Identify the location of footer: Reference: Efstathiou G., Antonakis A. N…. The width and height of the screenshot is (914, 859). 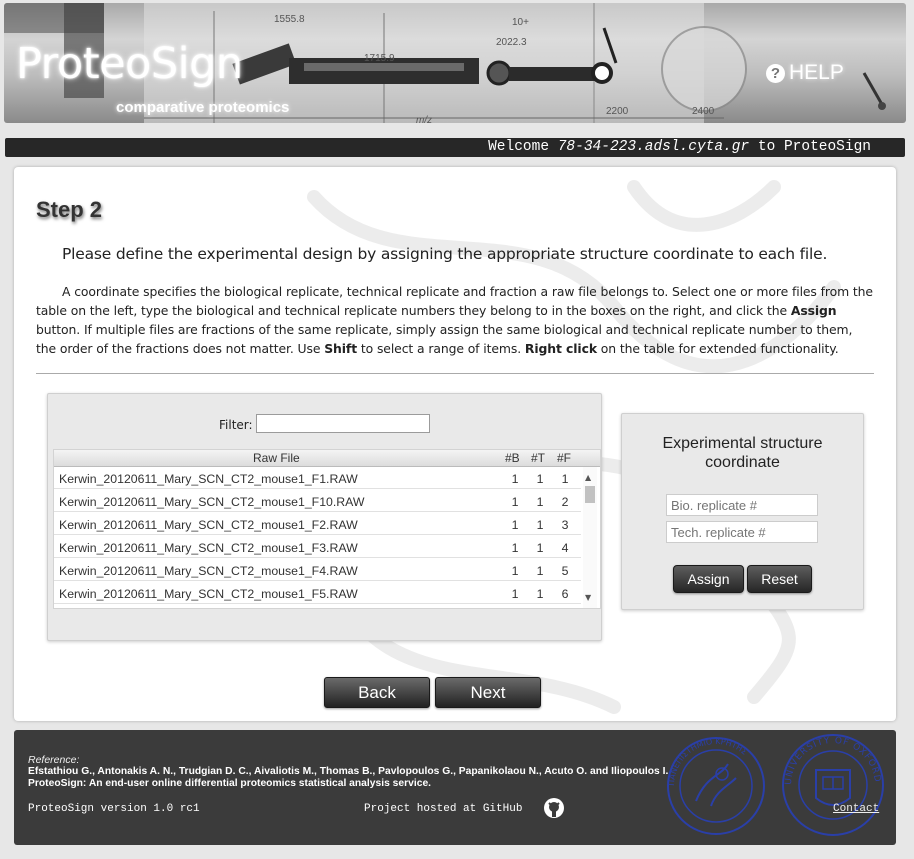
(455, 787).